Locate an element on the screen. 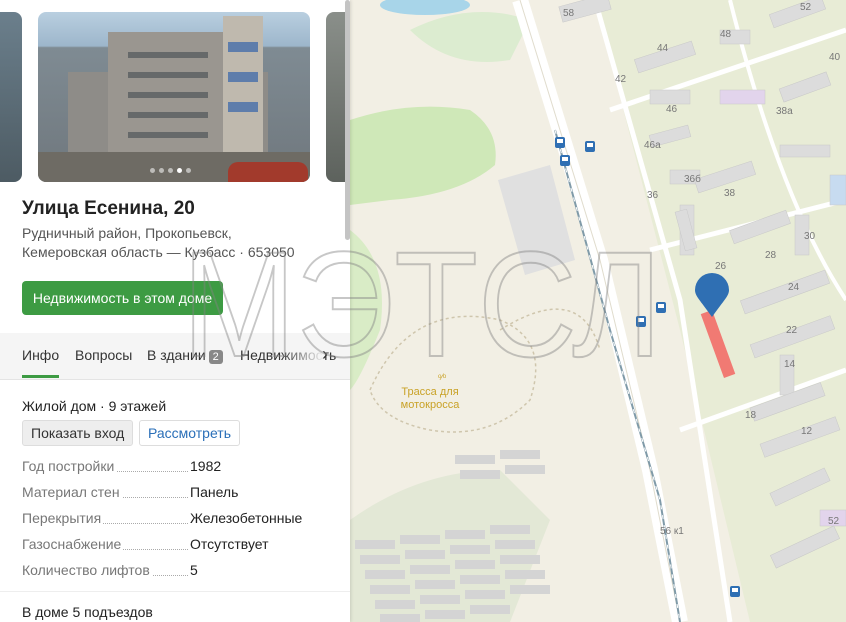  view-button: Рассмотреть is located at coordinates (189, 433).